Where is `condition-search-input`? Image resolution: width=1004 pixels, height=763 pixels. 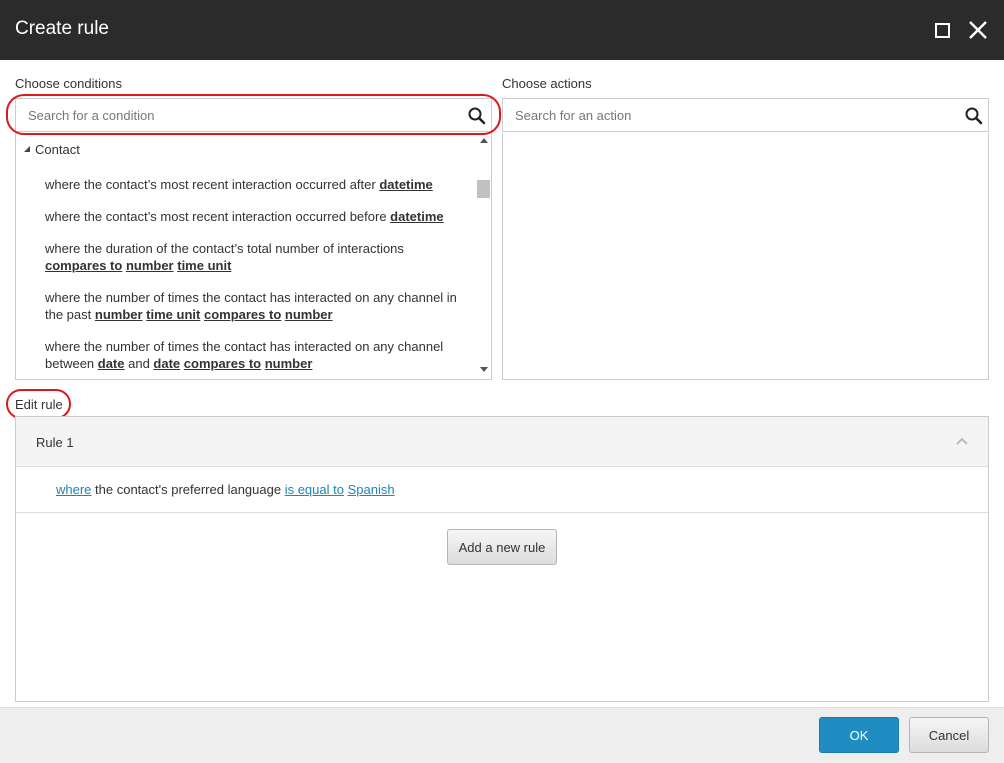 condition-search-input is located at coordinates (253, 115).